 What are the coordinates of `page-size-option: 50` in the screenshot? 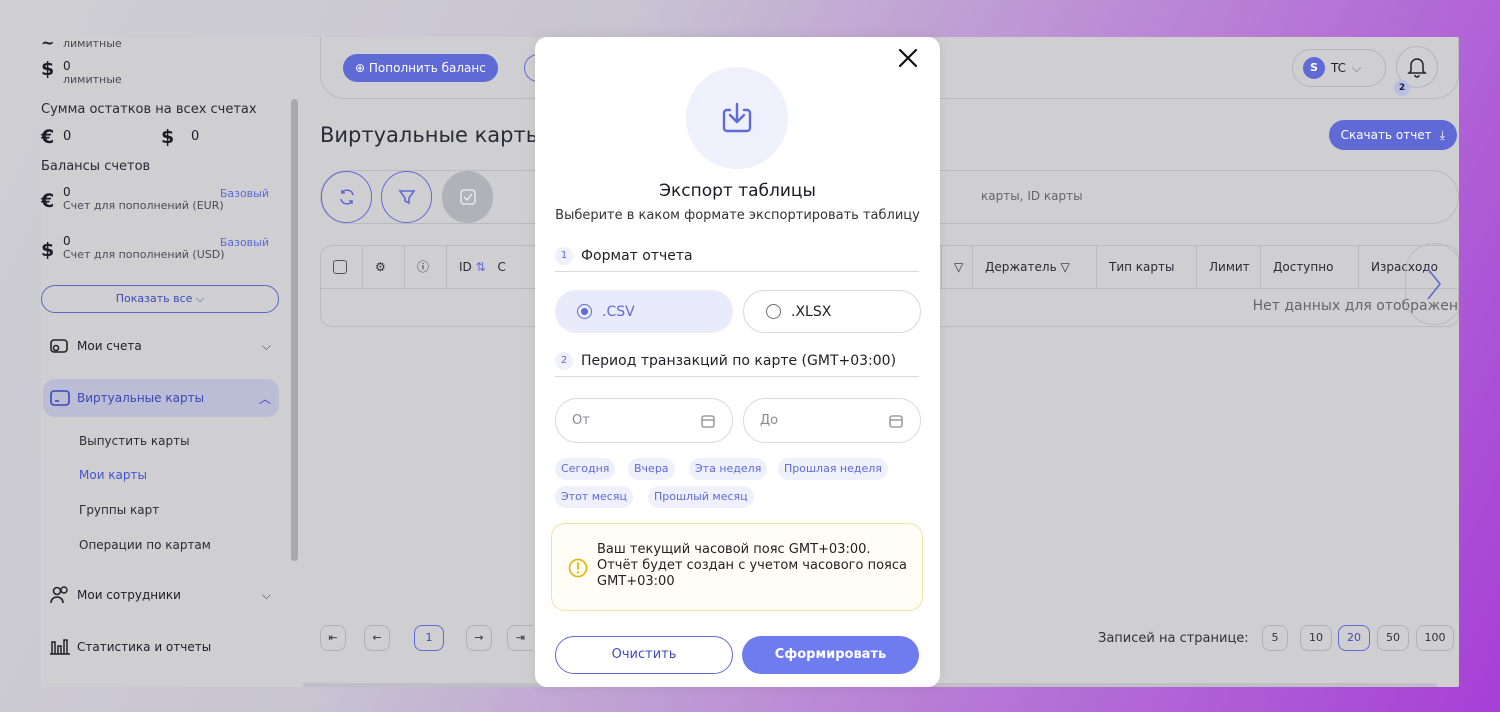 It's located at (1393, 638).